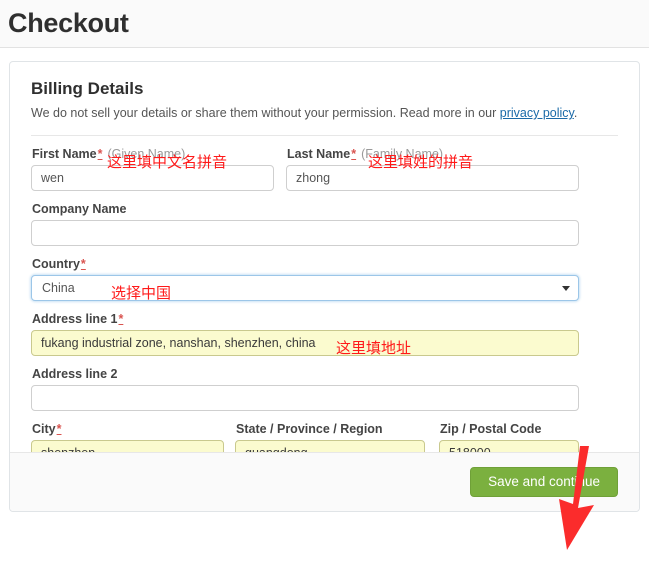 The width and height of the screenshot is (649, 572). I want to click on first-name-label: First Name* (Given Name), so click(153, 154).